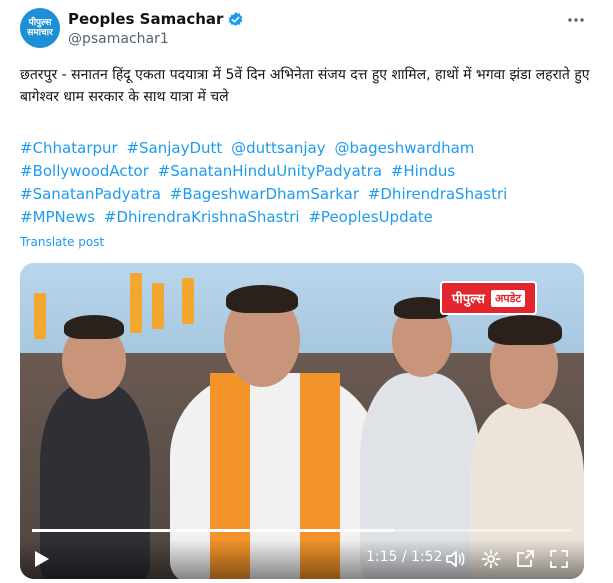  What do you see at coordinates (559, 559) in the screenshot?
I see `fullscreen-icon` at bounding box center [559, 559].